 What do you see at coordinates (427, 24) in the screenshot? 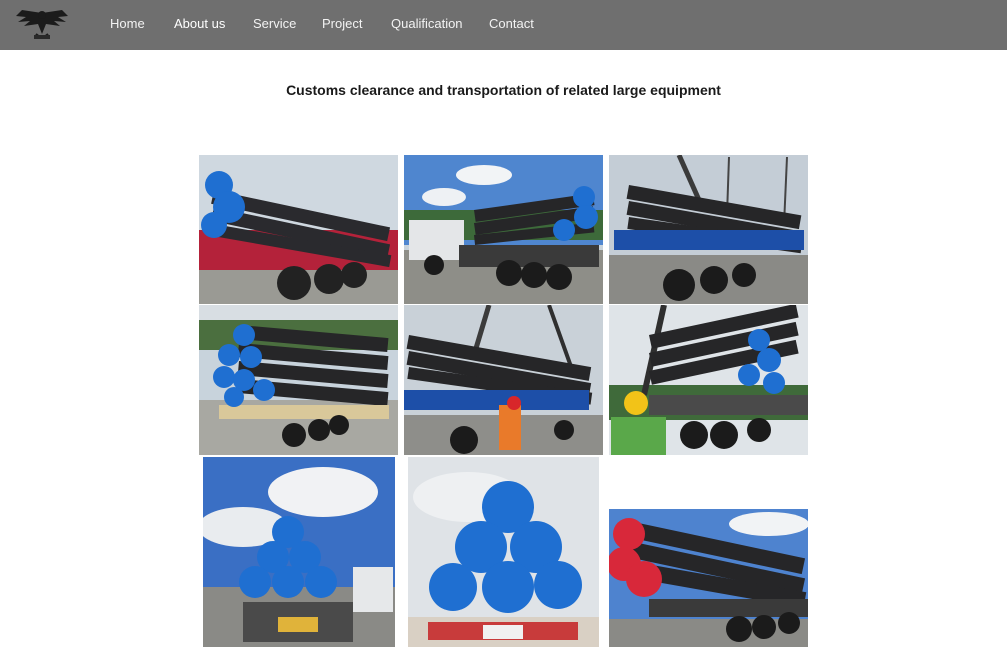
I see `nav-qualification-link: Qualification` at bounding box center [427, 24].